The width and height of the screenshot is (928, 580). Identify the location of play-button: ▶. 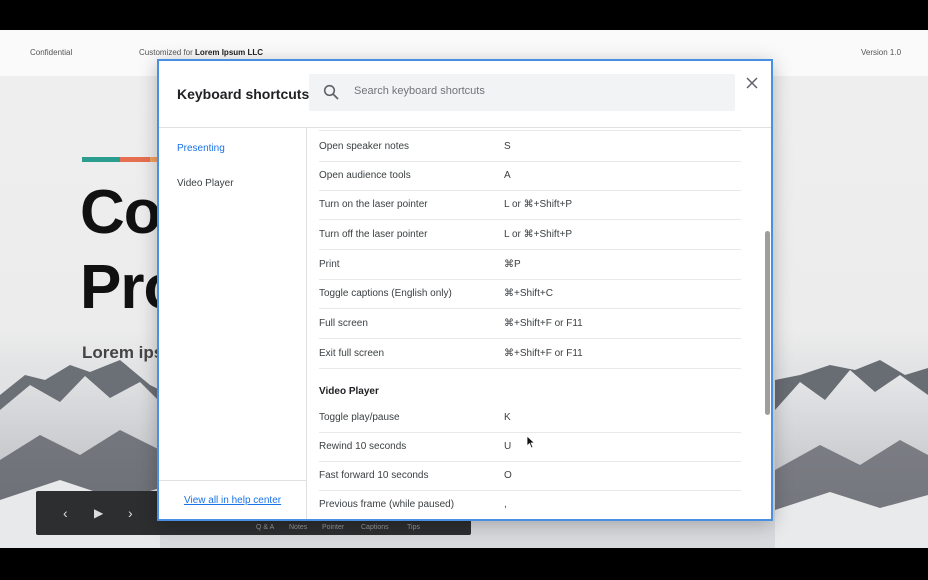
(98, 513).